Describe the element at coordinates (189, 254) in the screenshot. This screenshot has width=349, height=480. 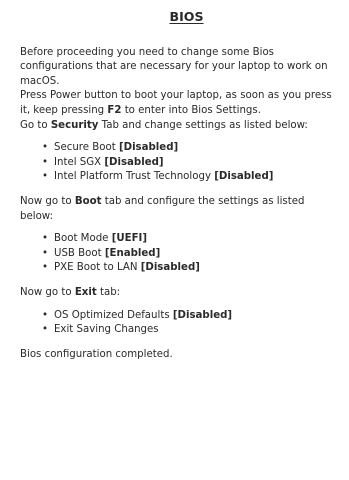
I see `list-item: USB Boot [Enabled]` at that location.